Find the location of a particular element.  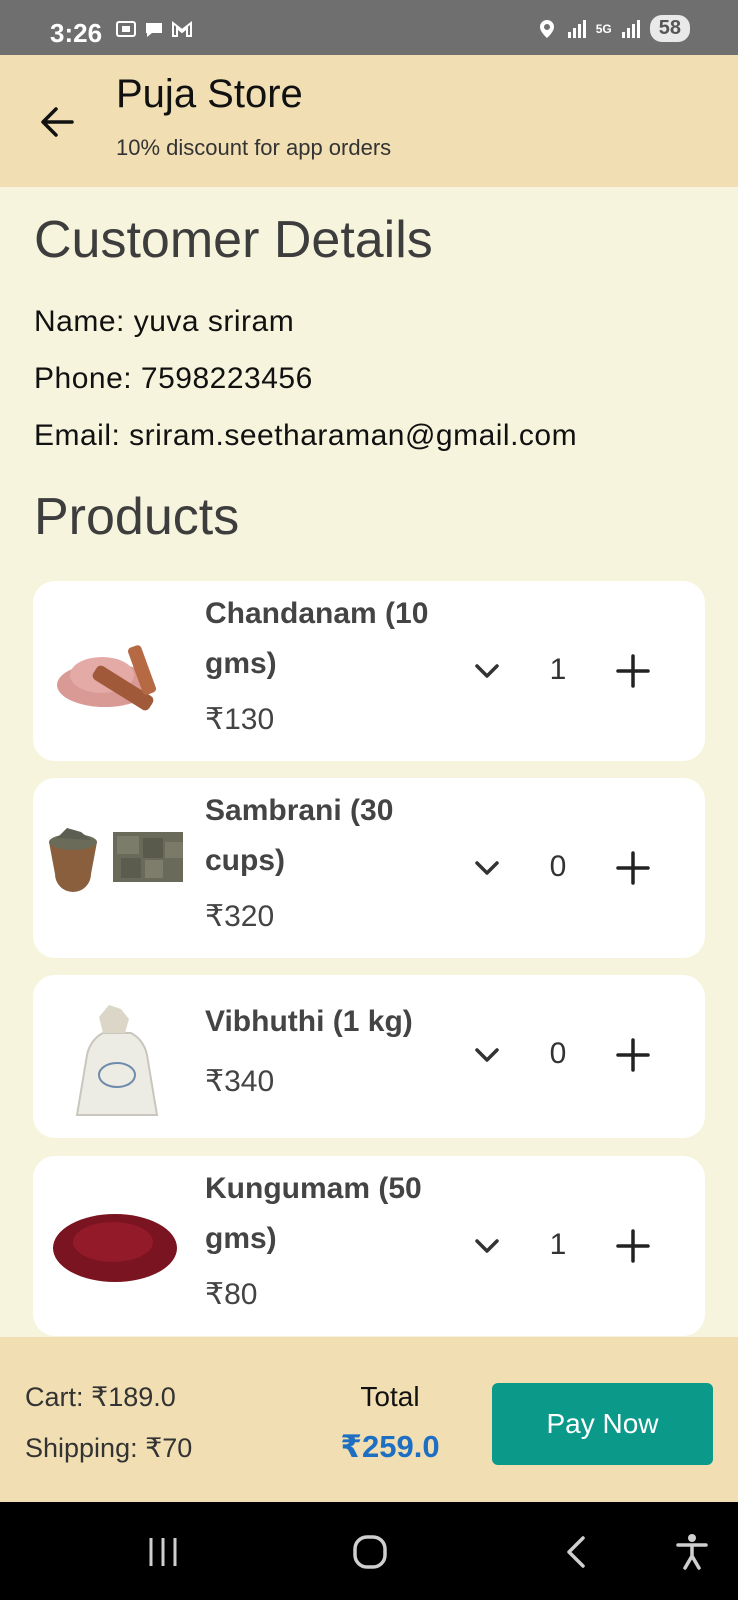

product-name: Vibhuthi (1 kg) is located at coordinates (309, 1021).